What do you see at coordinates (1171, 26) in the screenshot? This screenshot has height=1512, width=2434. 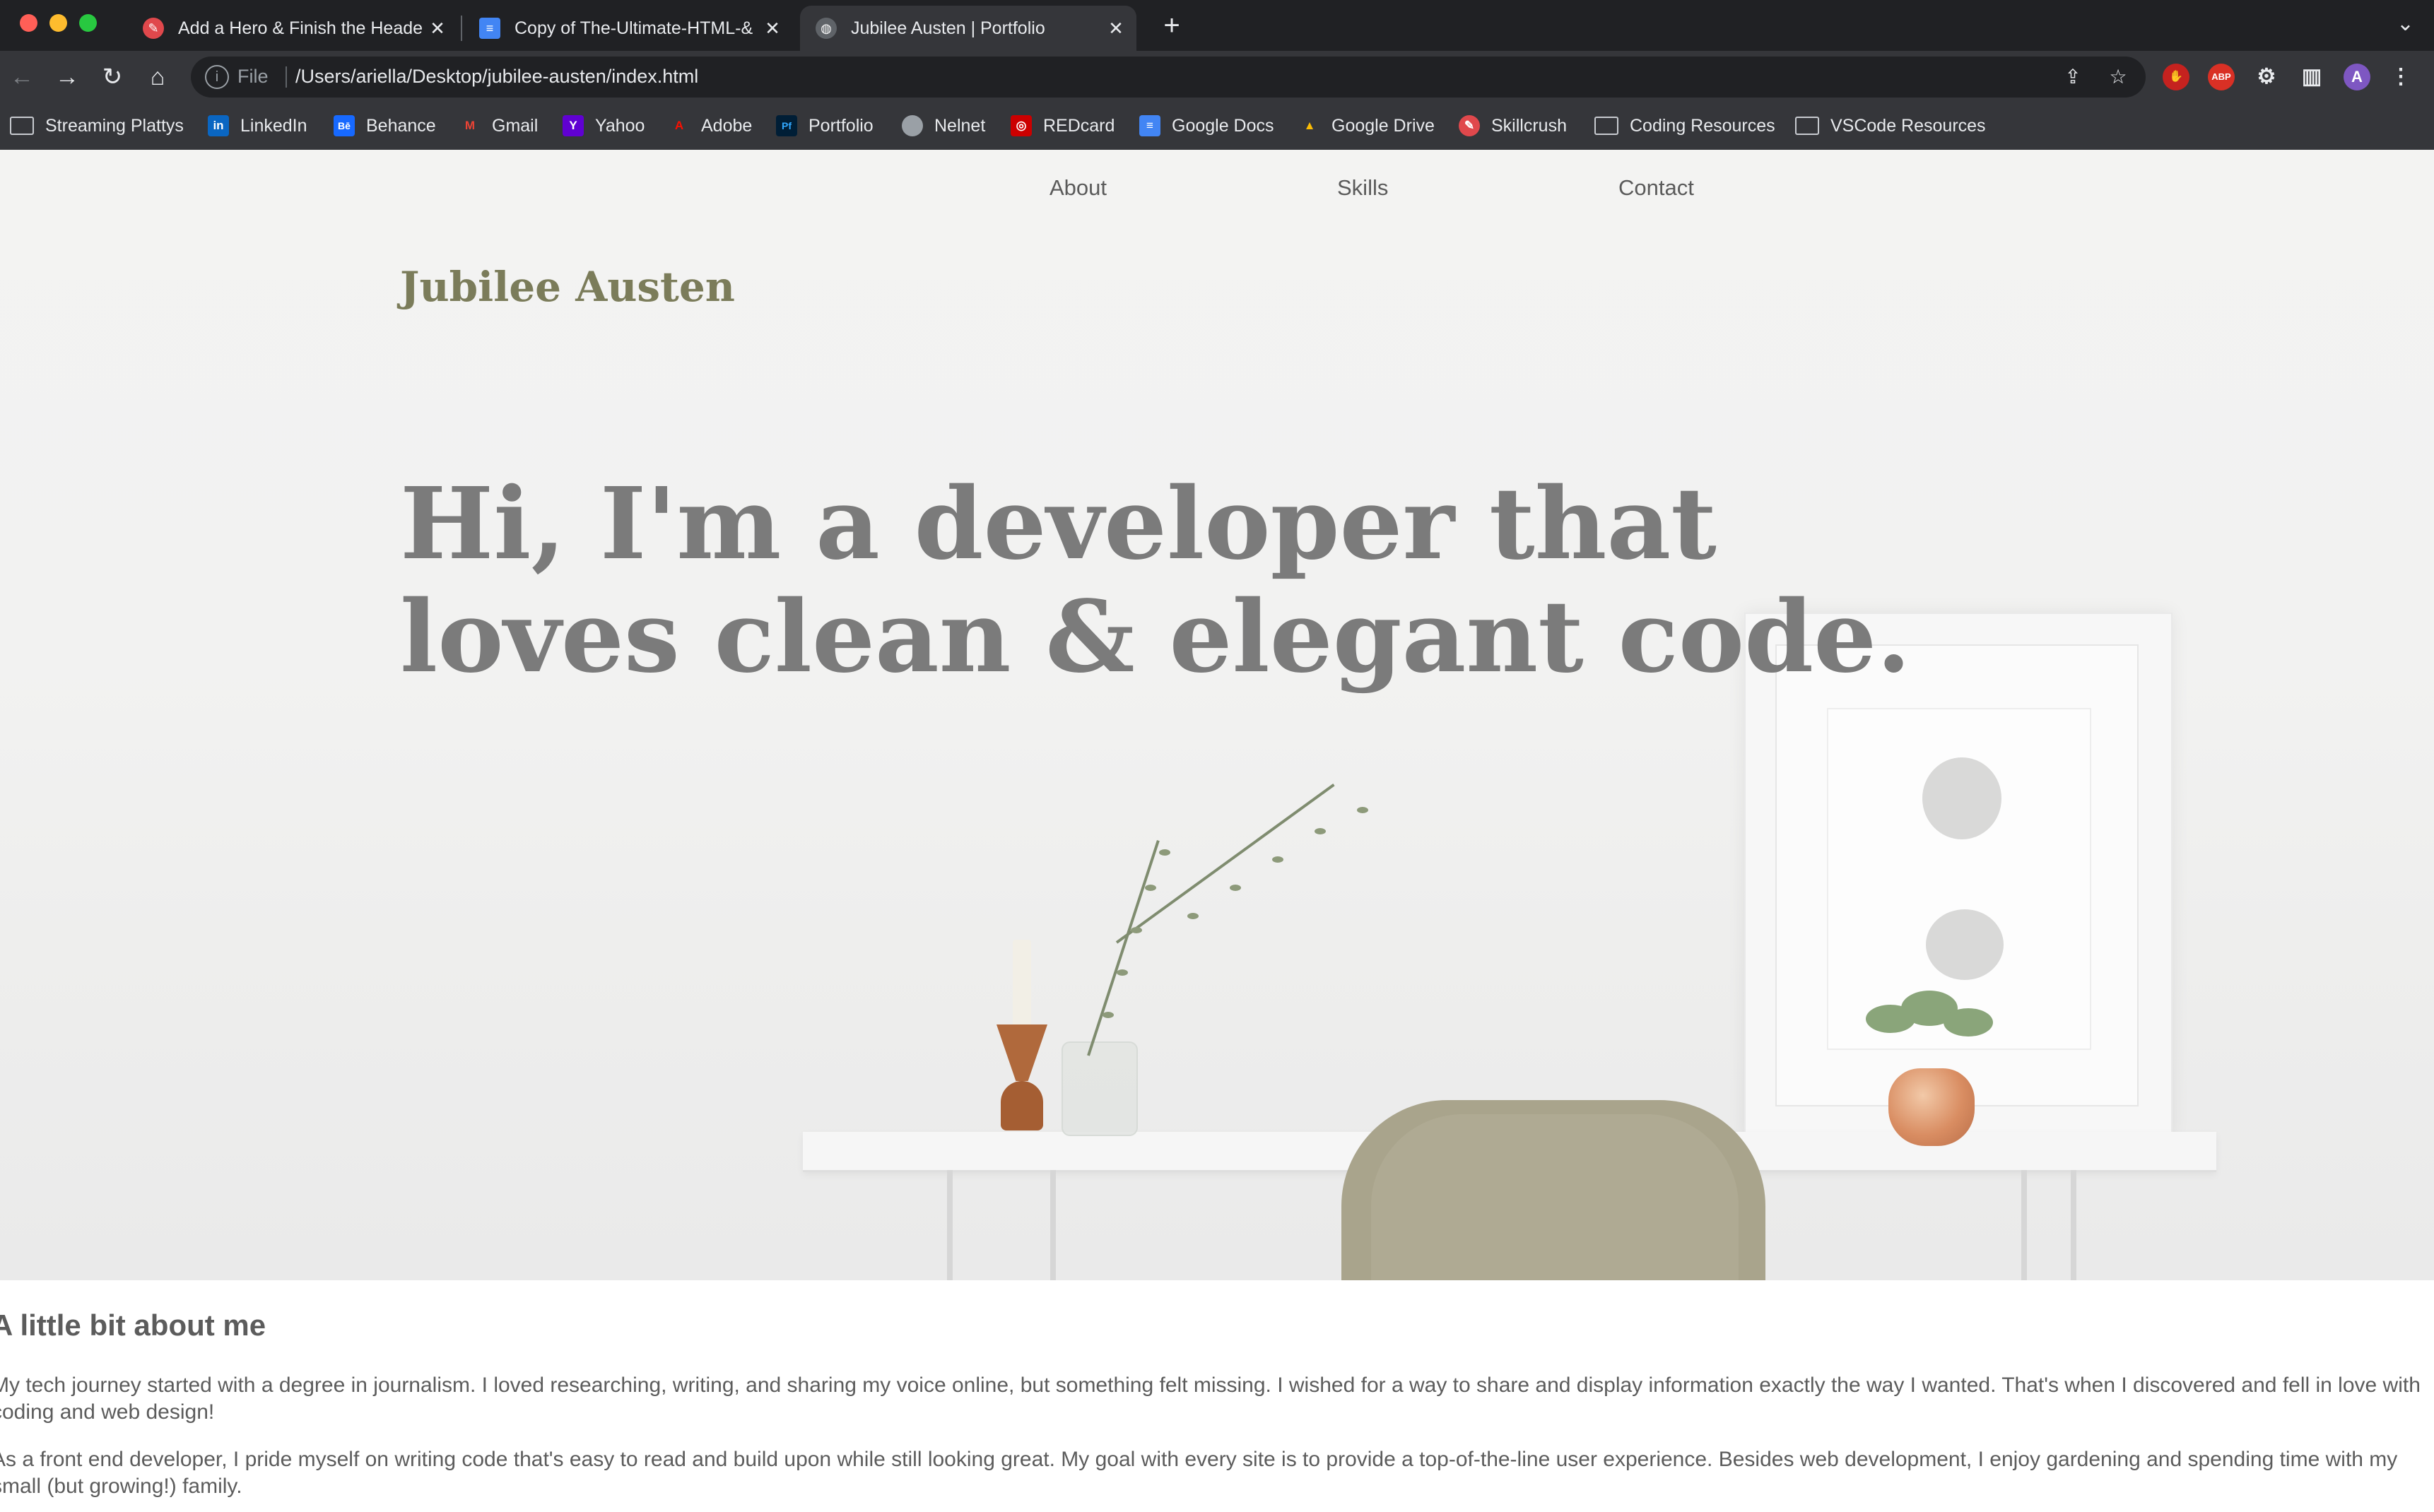 I see `new-tab-button: +` at bounding box center [1171, 26].